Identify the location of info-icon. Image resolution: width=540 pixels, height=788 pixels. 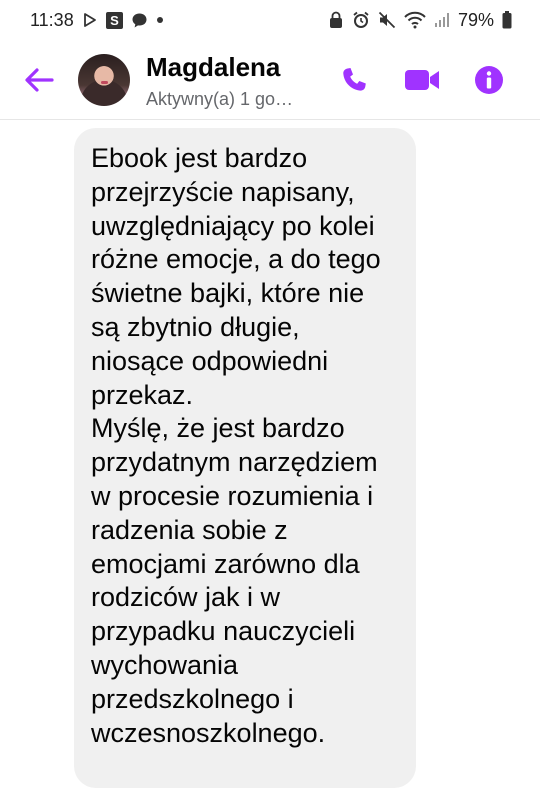
(489, 80).